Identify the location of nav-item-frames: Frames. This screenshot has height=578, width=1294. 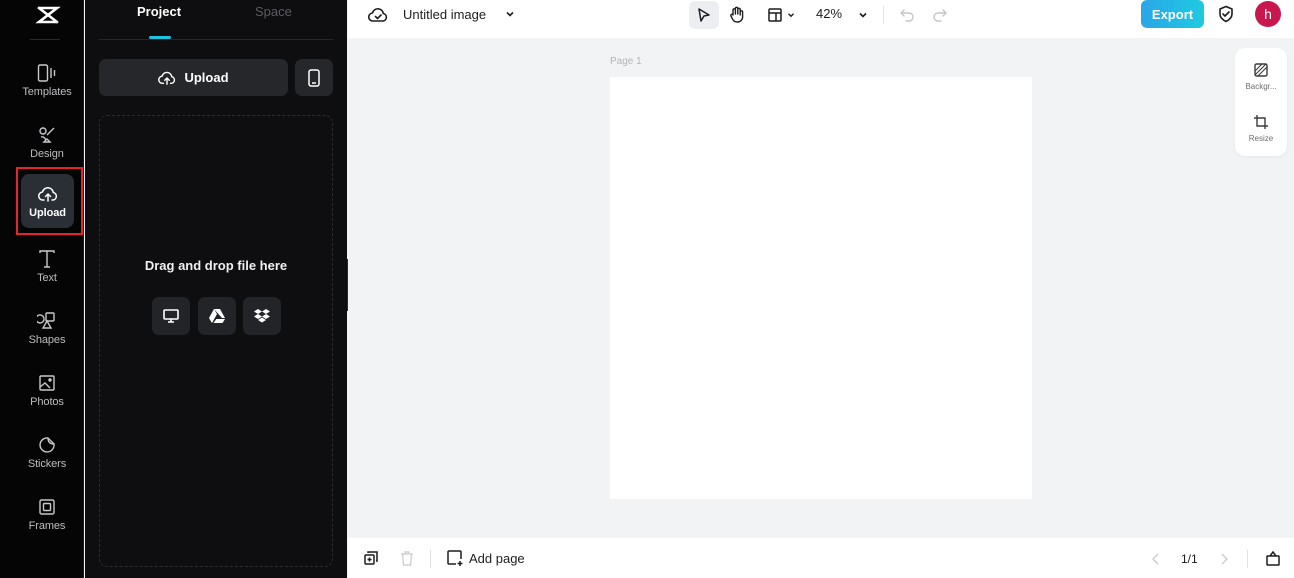
(47, 514).